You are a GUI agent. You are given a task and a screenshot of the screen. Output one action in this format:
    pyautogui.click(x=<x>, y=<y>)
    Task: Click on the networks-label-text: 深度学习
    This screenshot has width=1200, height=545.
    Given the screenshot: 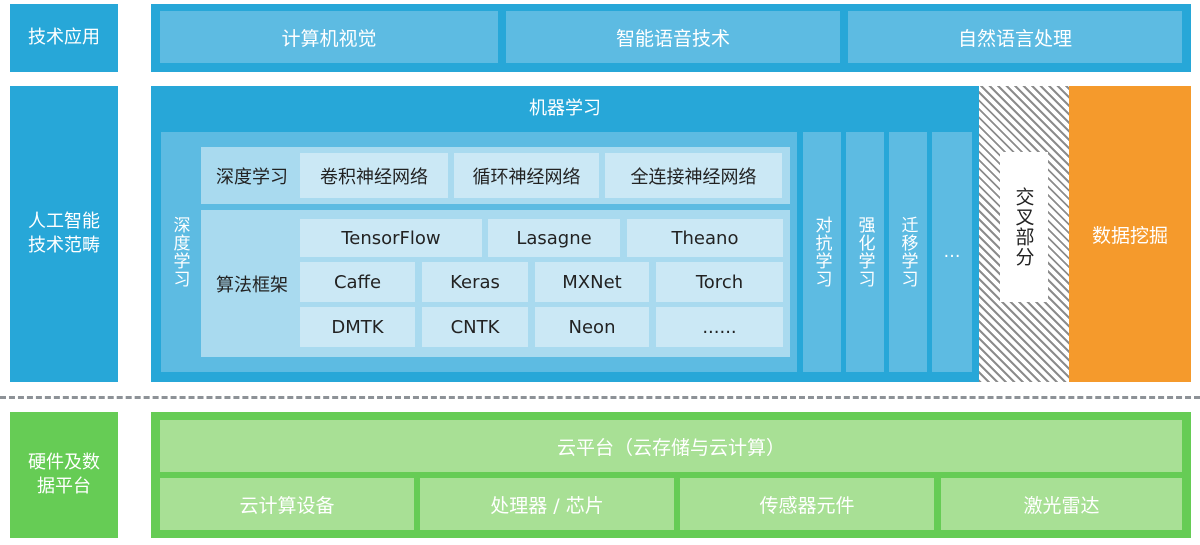 What is the action you would take?
    pyautogui.click(x=252, y=177)
    